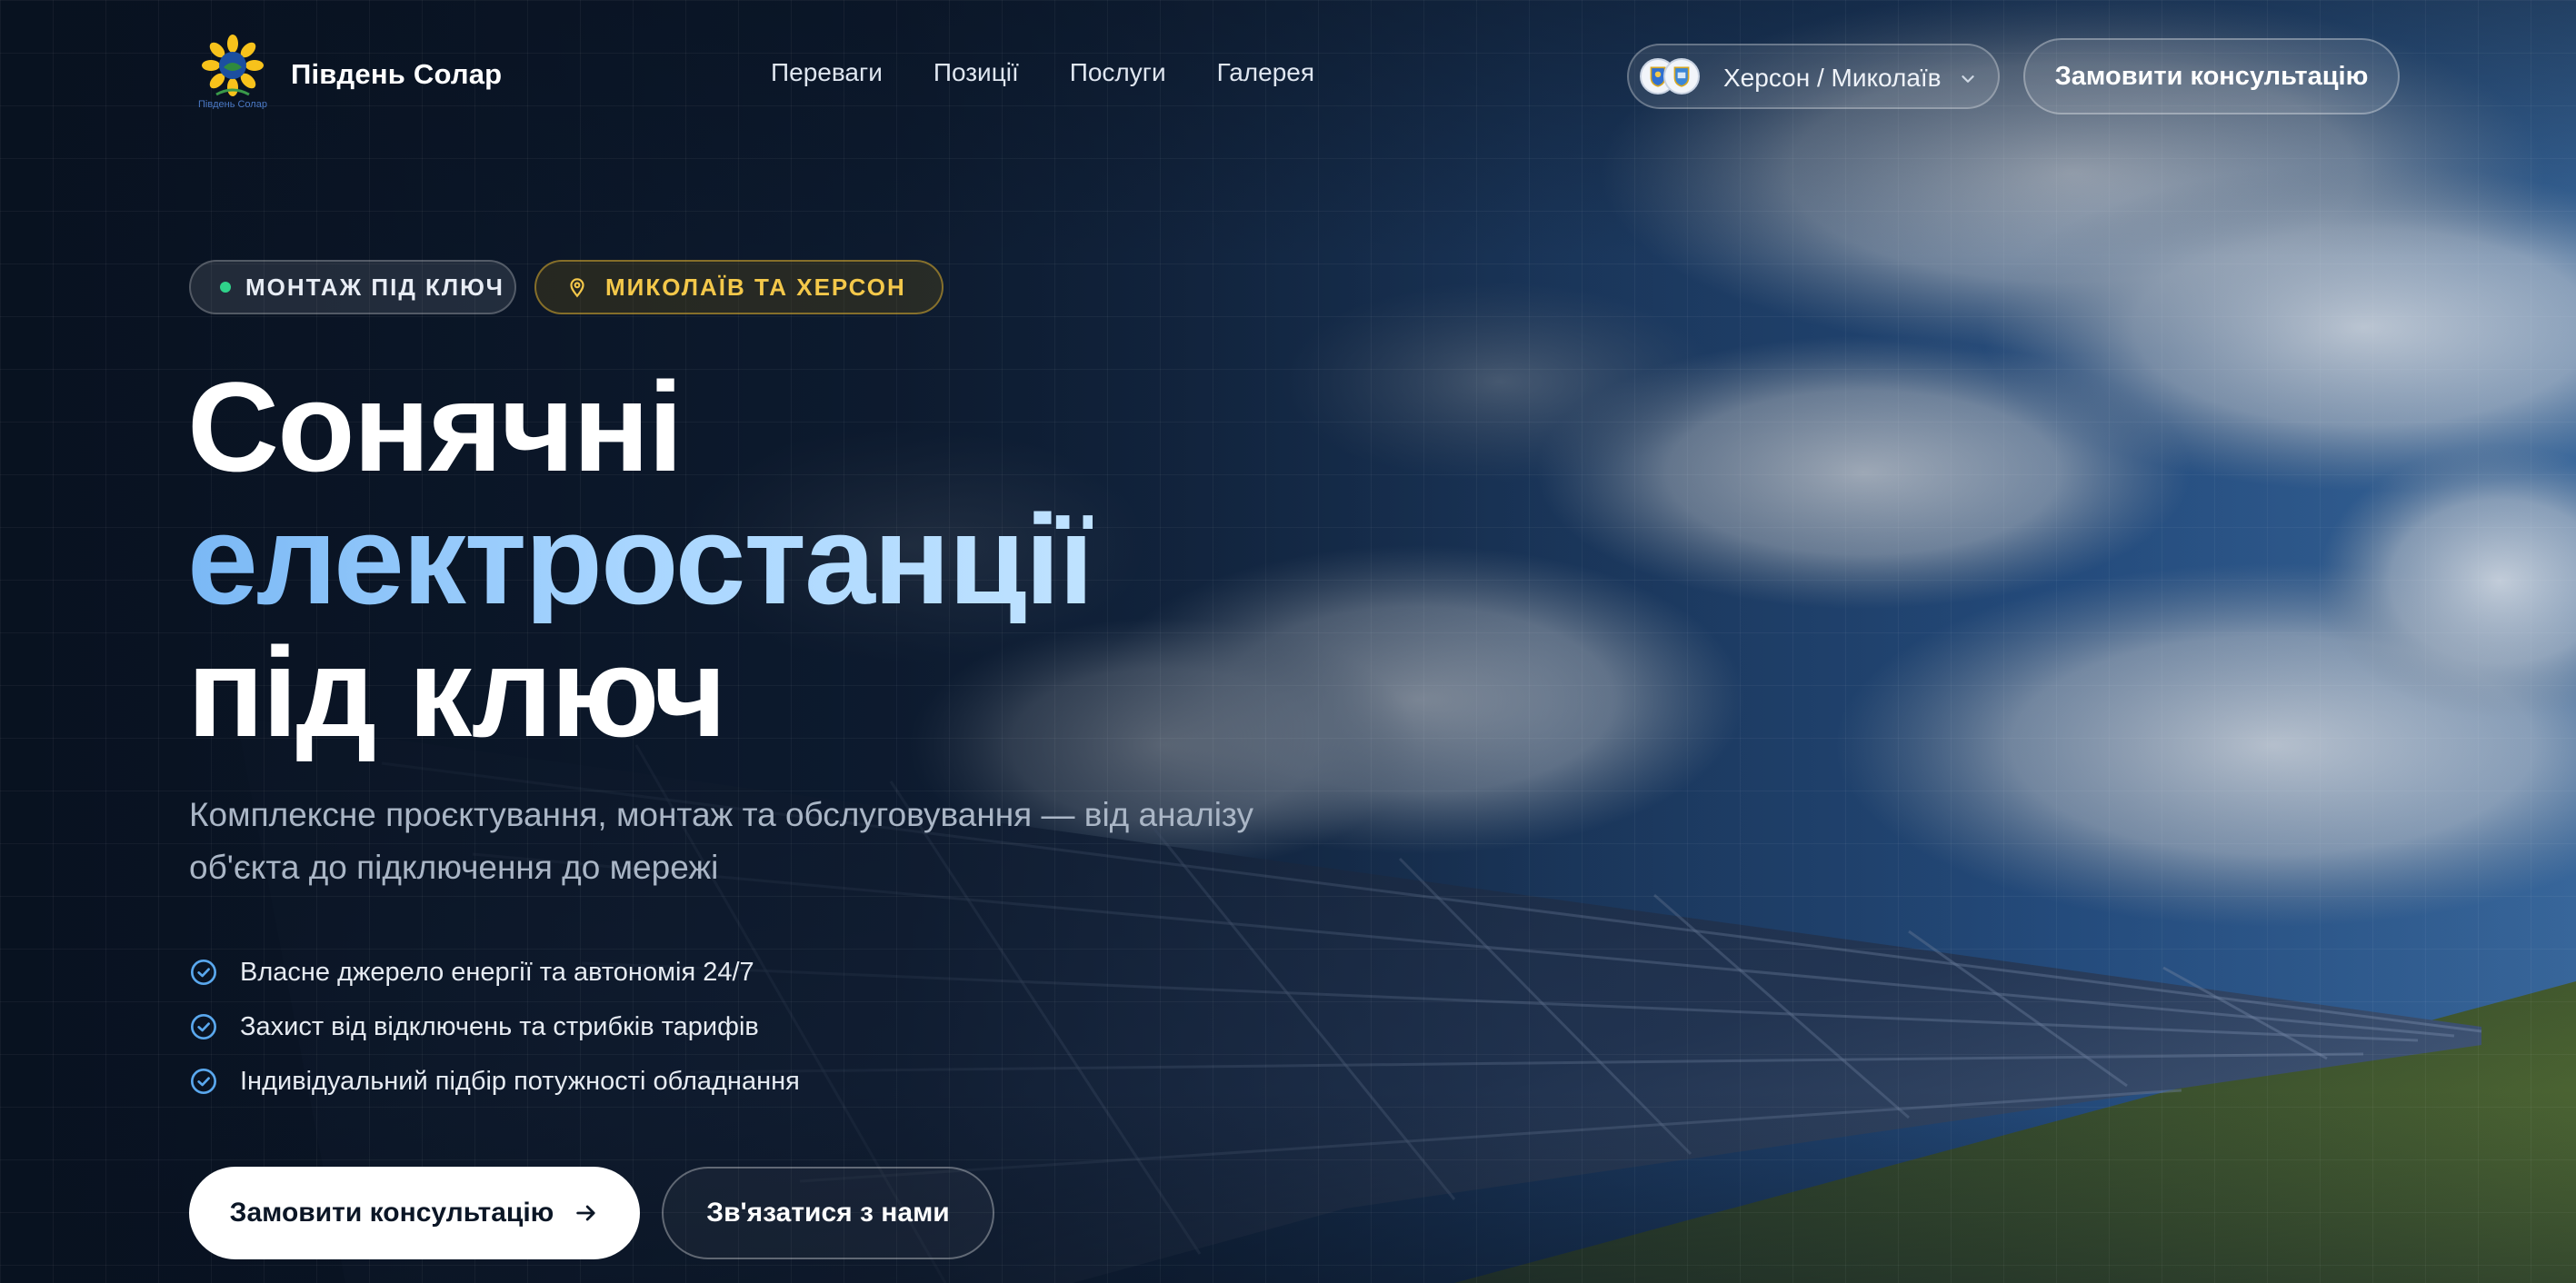  Describe the element at coordinates (436, 426) in the screenshot. I see `hero-title-line-1: Сонячні` at that location.